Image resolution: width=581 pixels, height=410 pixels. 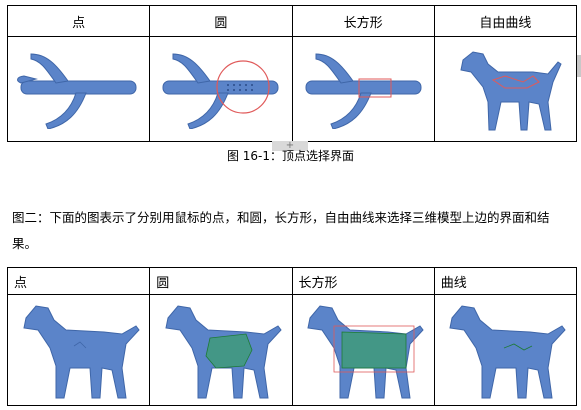 I want to click on dog-curve-result-image, so click(x=508, y=351).